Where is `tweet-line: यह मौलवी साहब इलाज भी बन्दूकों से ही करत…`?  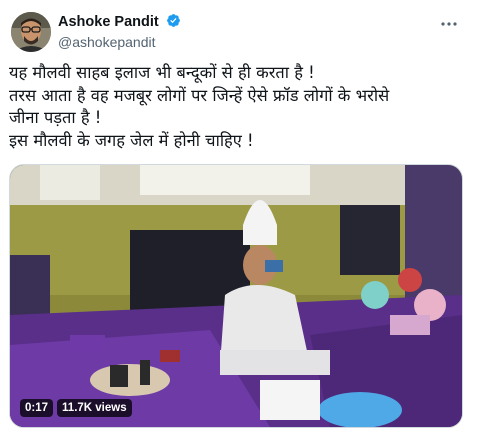 tweet-line: यह मौलवी साहब इलाज भी बन्दूकों से ही करत… is located at coordinates (162, 72).